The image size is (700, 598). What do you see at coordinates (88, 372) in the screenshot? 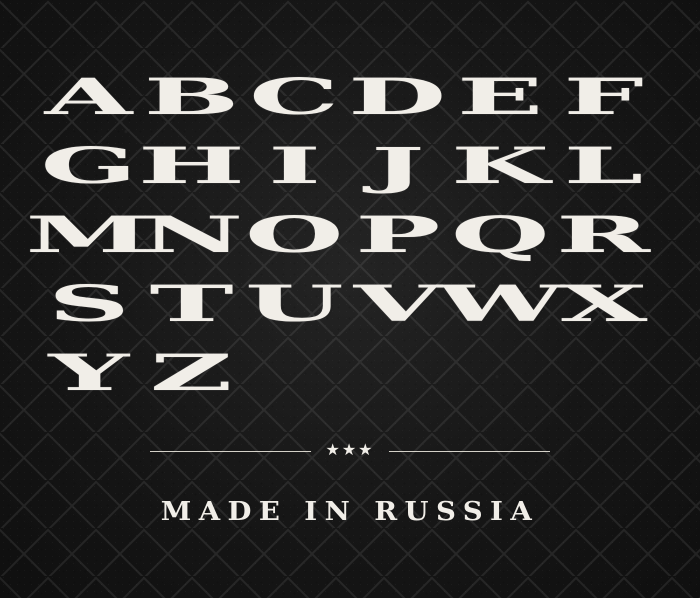
I see `letter-y: Y` at bounding box center [88, 372].